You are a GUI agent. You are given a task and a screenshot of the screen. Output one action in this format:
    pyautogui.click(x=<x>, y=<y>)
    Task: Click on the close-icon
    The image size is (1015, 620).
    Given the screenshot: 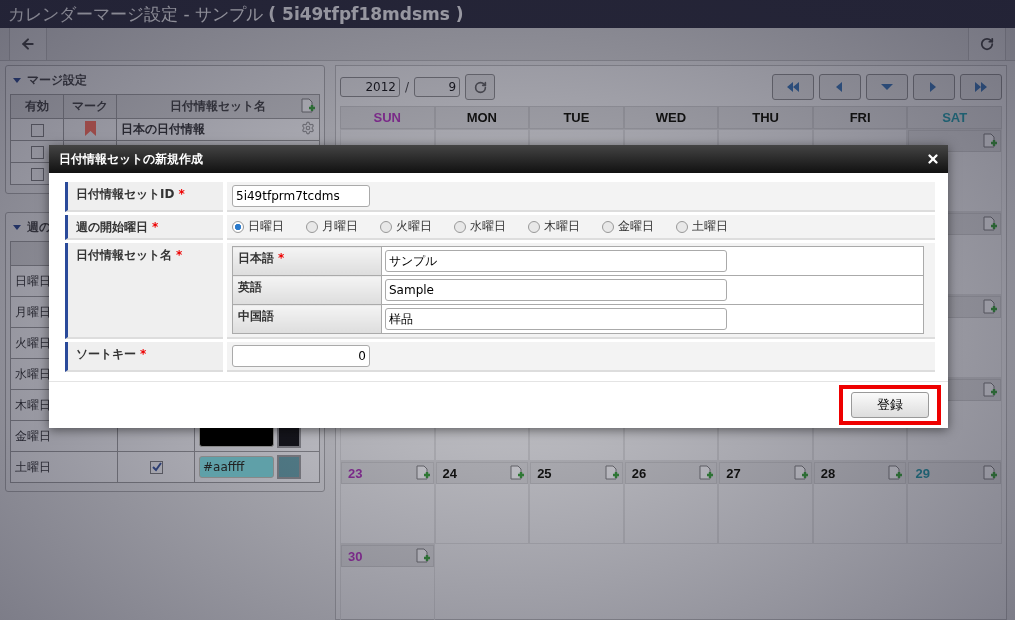 What is the action you would take?
    pyautogui.click(x=933, y=159)
    